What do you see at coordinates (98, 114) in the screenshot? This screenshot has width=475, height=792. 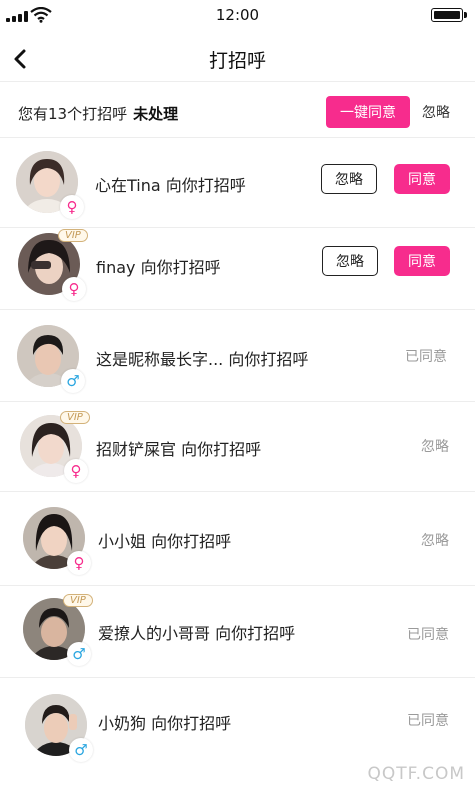 I see `summary-text: 您有13个打招呼 未处理` at bounding box center [98, 114].